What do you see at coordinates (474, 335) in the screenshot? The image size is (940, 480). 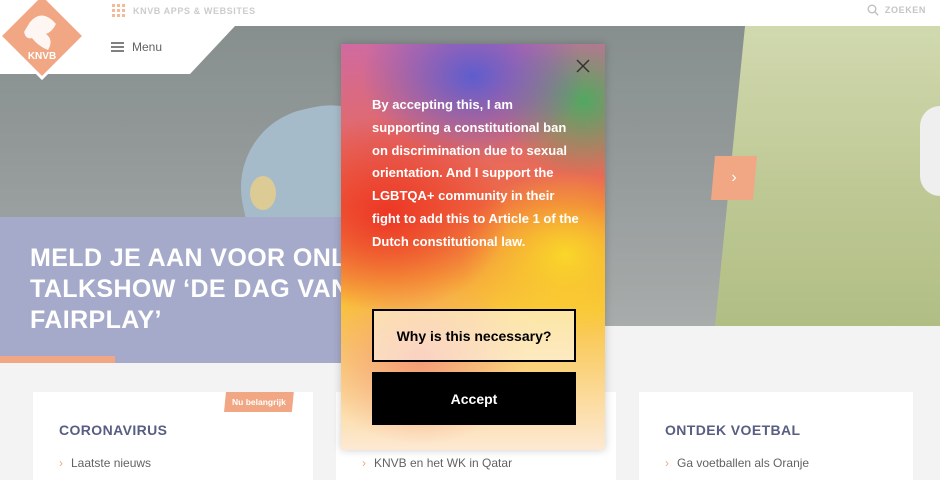 I see `why-necessary-button: Why is this necessary?` at bounding box center [474, 335].